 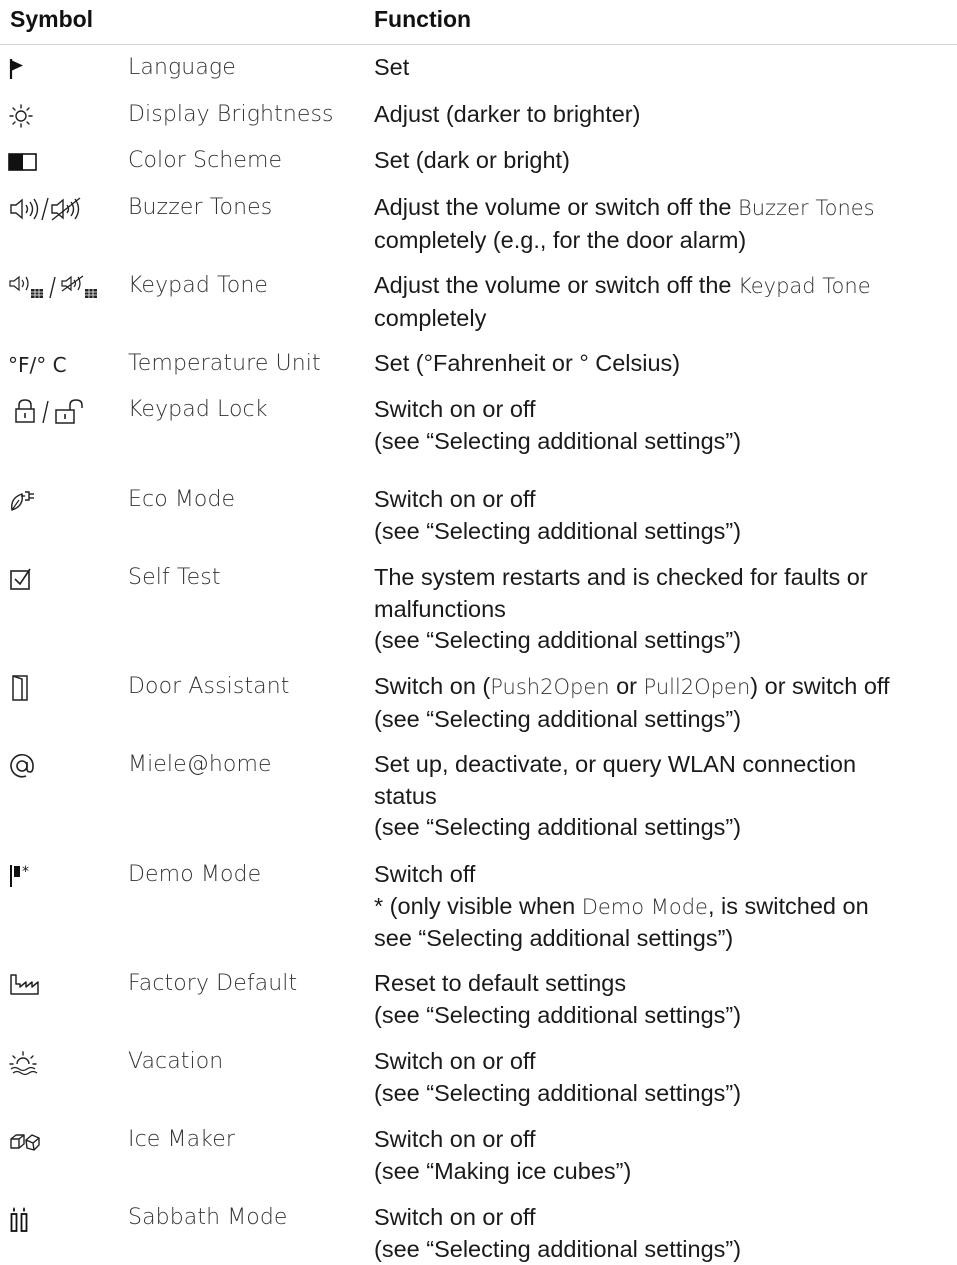 I want to click on demo-flag-icon: *, so click(x=22, y=876).